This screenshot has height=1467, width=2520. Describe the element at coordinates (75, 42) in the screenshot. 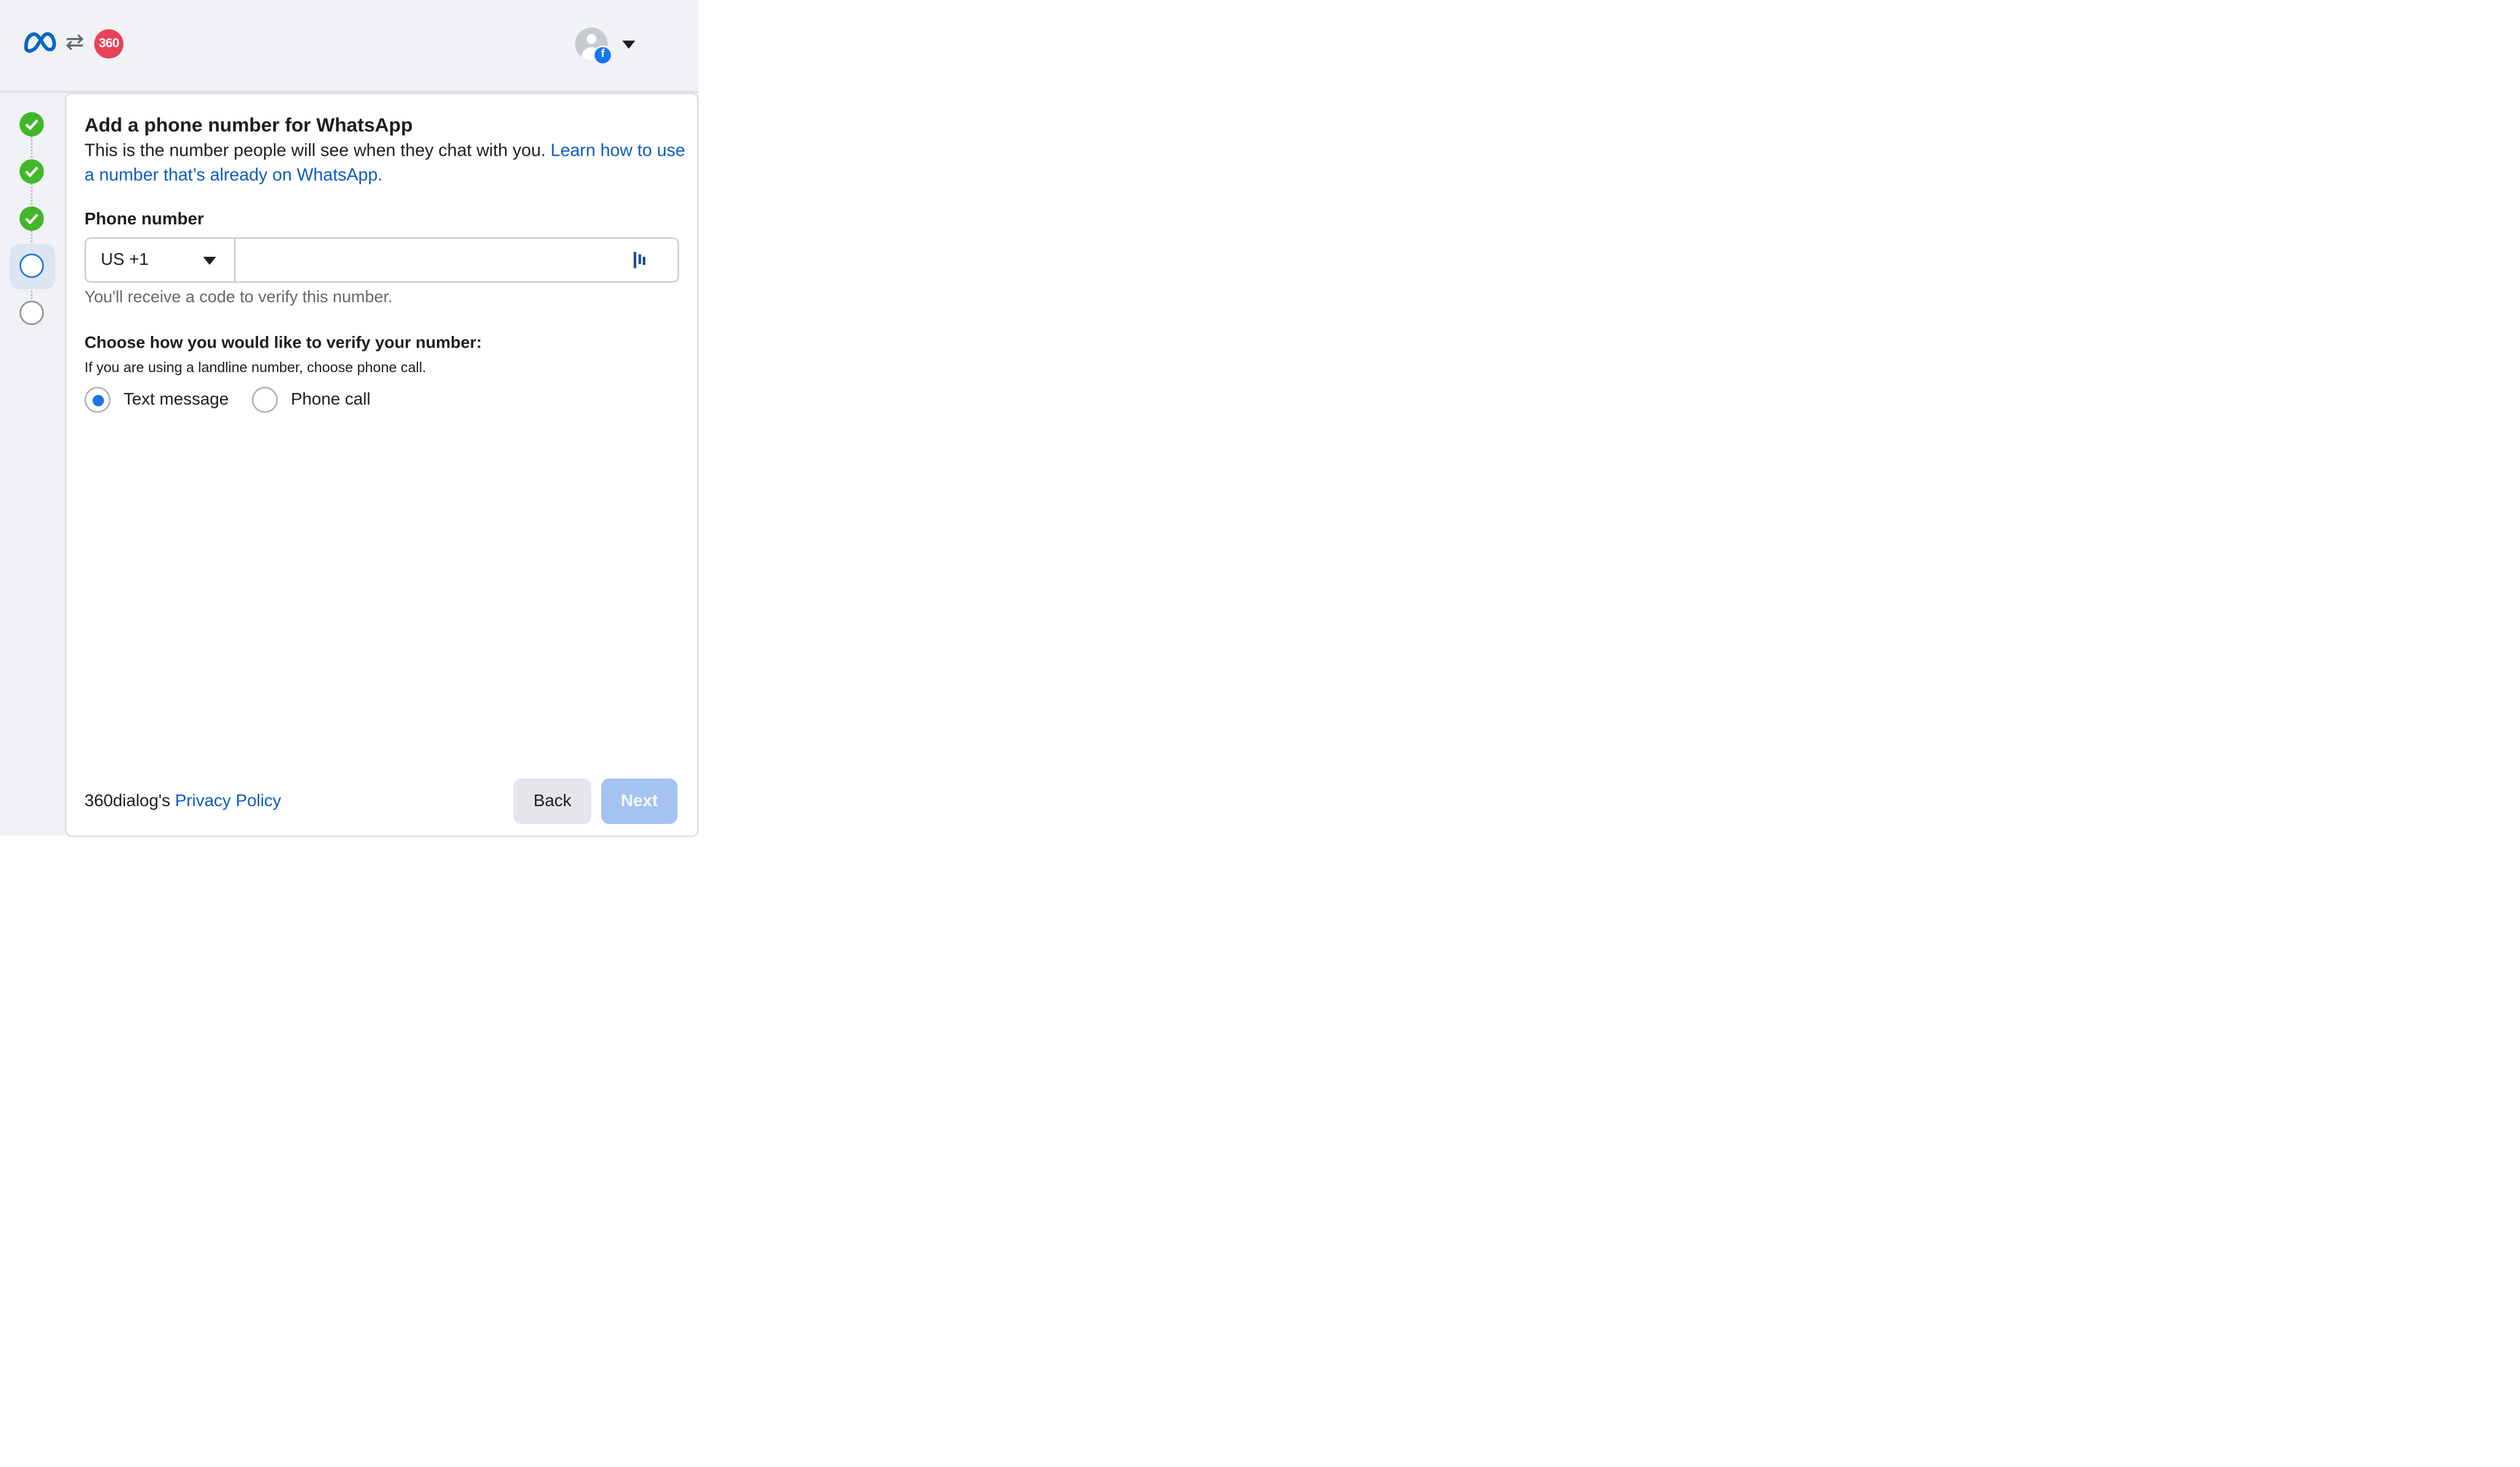

I see `swap-icon` at that location.